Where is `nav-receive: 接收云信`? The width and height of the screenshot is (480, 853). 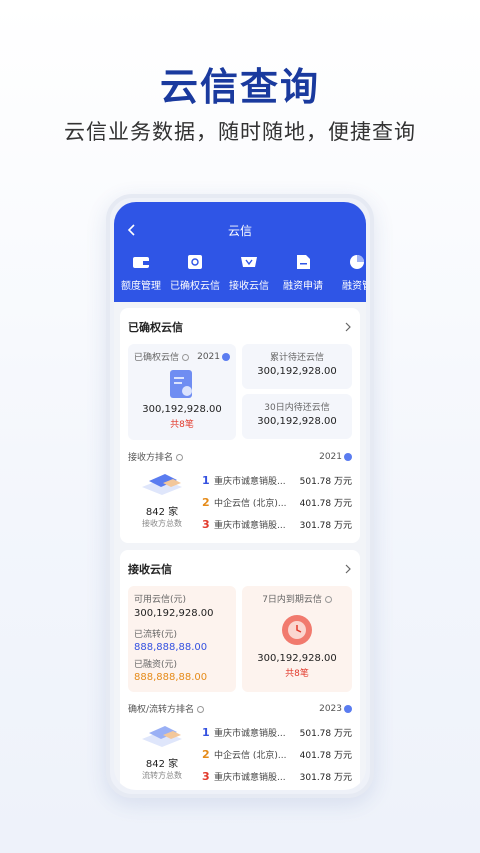
nav-receive: 接收云信 is located at coordinates (249, 276).